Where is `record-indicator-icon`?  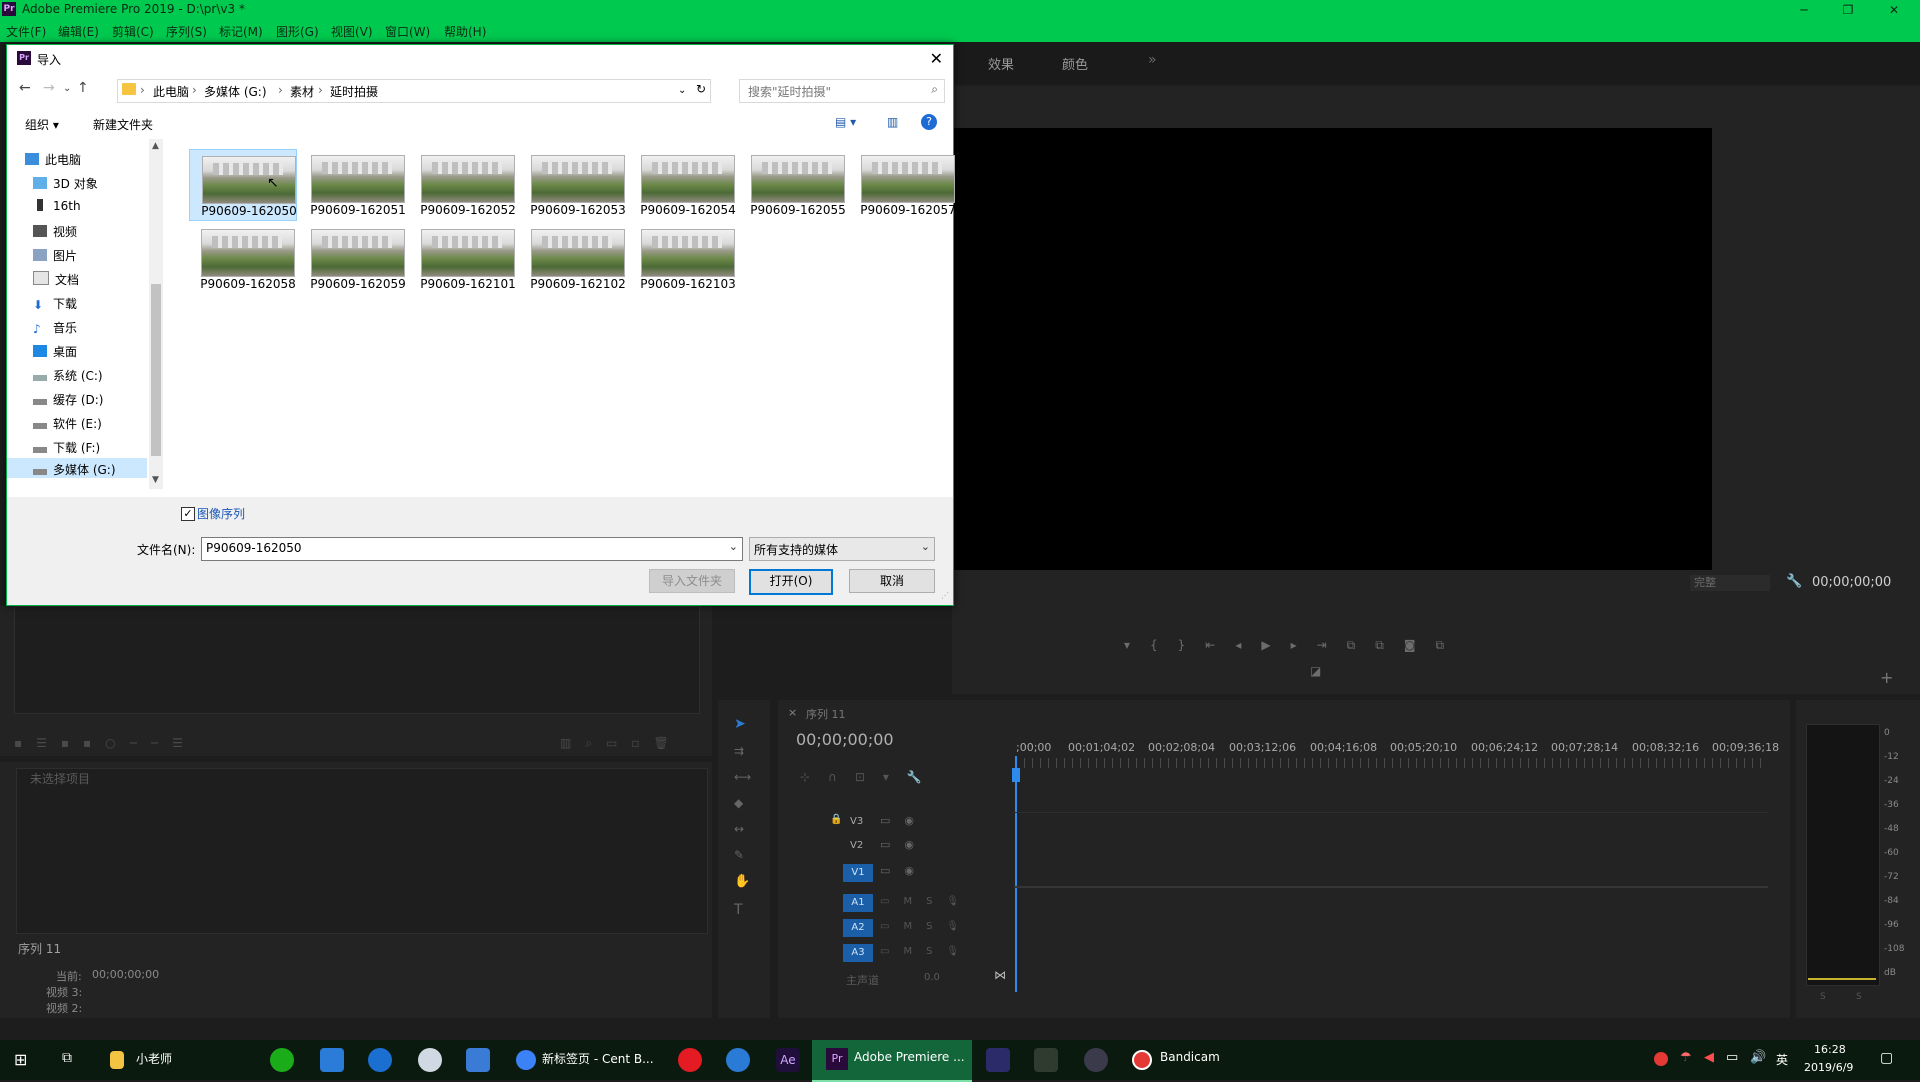 record-indicator-icon is located at coordinates (1661, 1059).